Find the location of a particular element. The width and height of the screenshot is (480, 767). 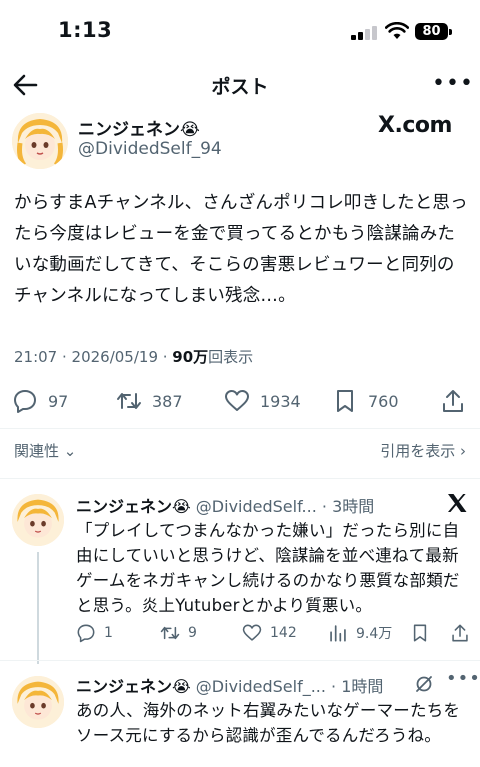

reply-share-button is located at coordinates (460, 633).